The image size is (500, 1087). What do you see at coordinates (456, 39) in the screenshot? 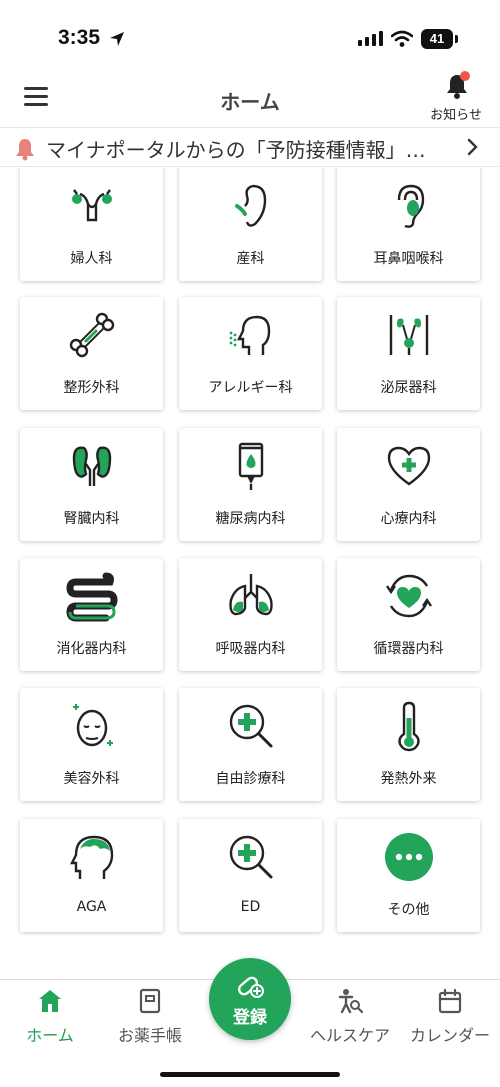
I see `battery-tip` at bounding box center [456, 39].